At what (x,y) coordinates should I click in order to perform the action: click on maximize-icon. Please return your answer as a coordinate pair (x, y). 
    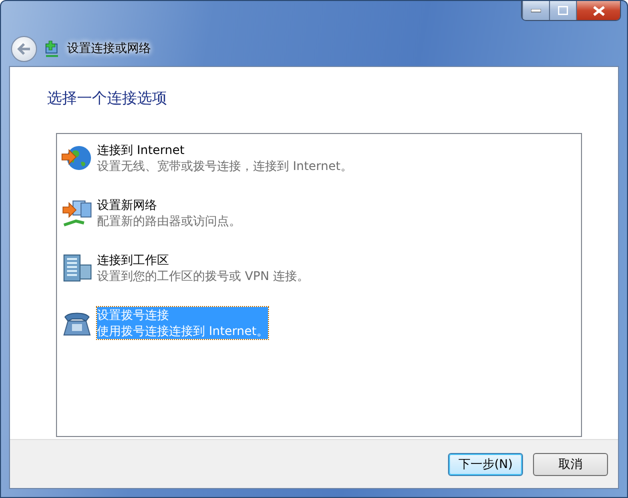
    Looking at the image, I should click on (563, 10).